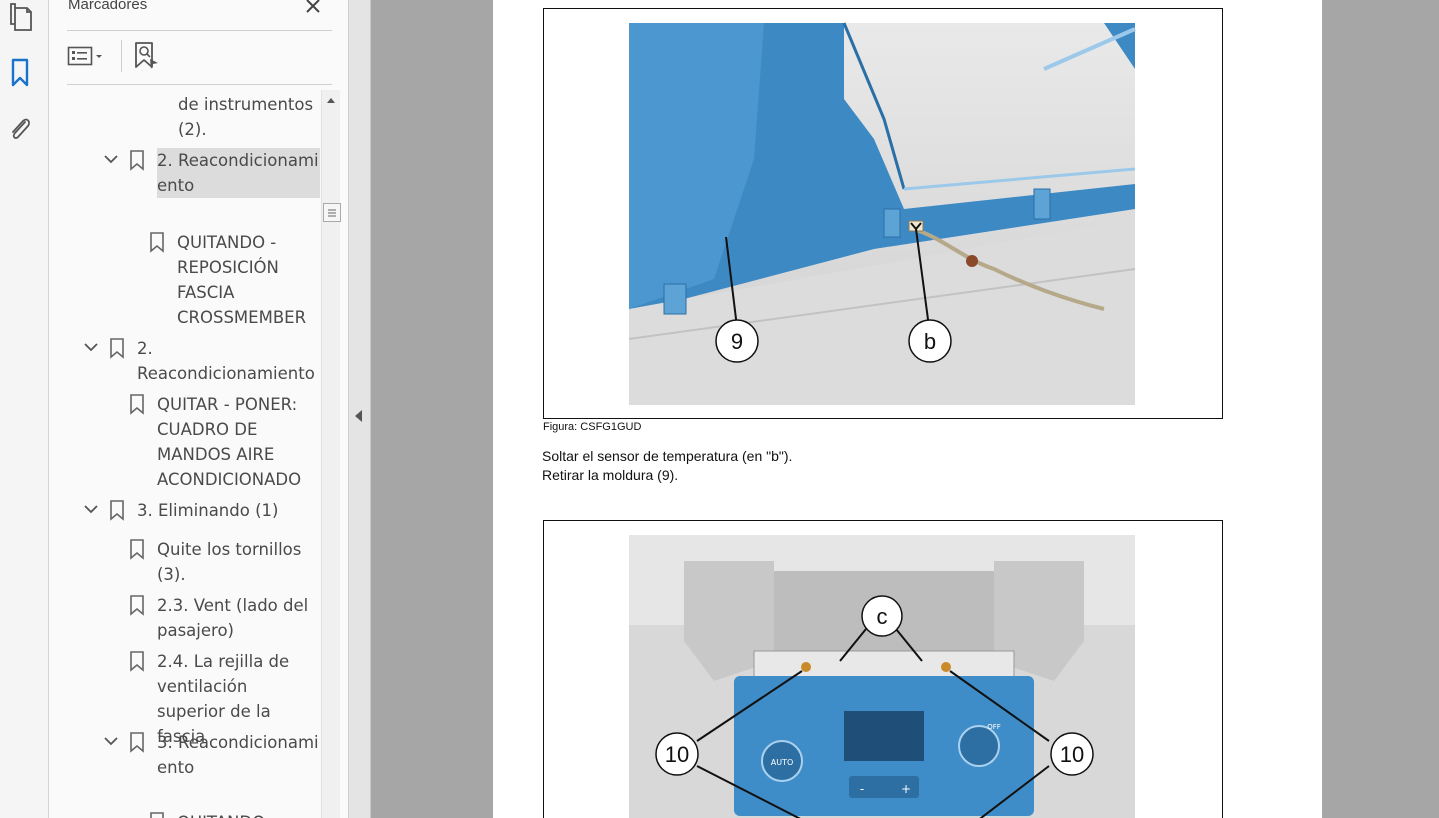 The width and height of the screenshot is (1439, 818). I want to click on figure-1-caption: Figura: CSFG1GUD, so click(592, 427).